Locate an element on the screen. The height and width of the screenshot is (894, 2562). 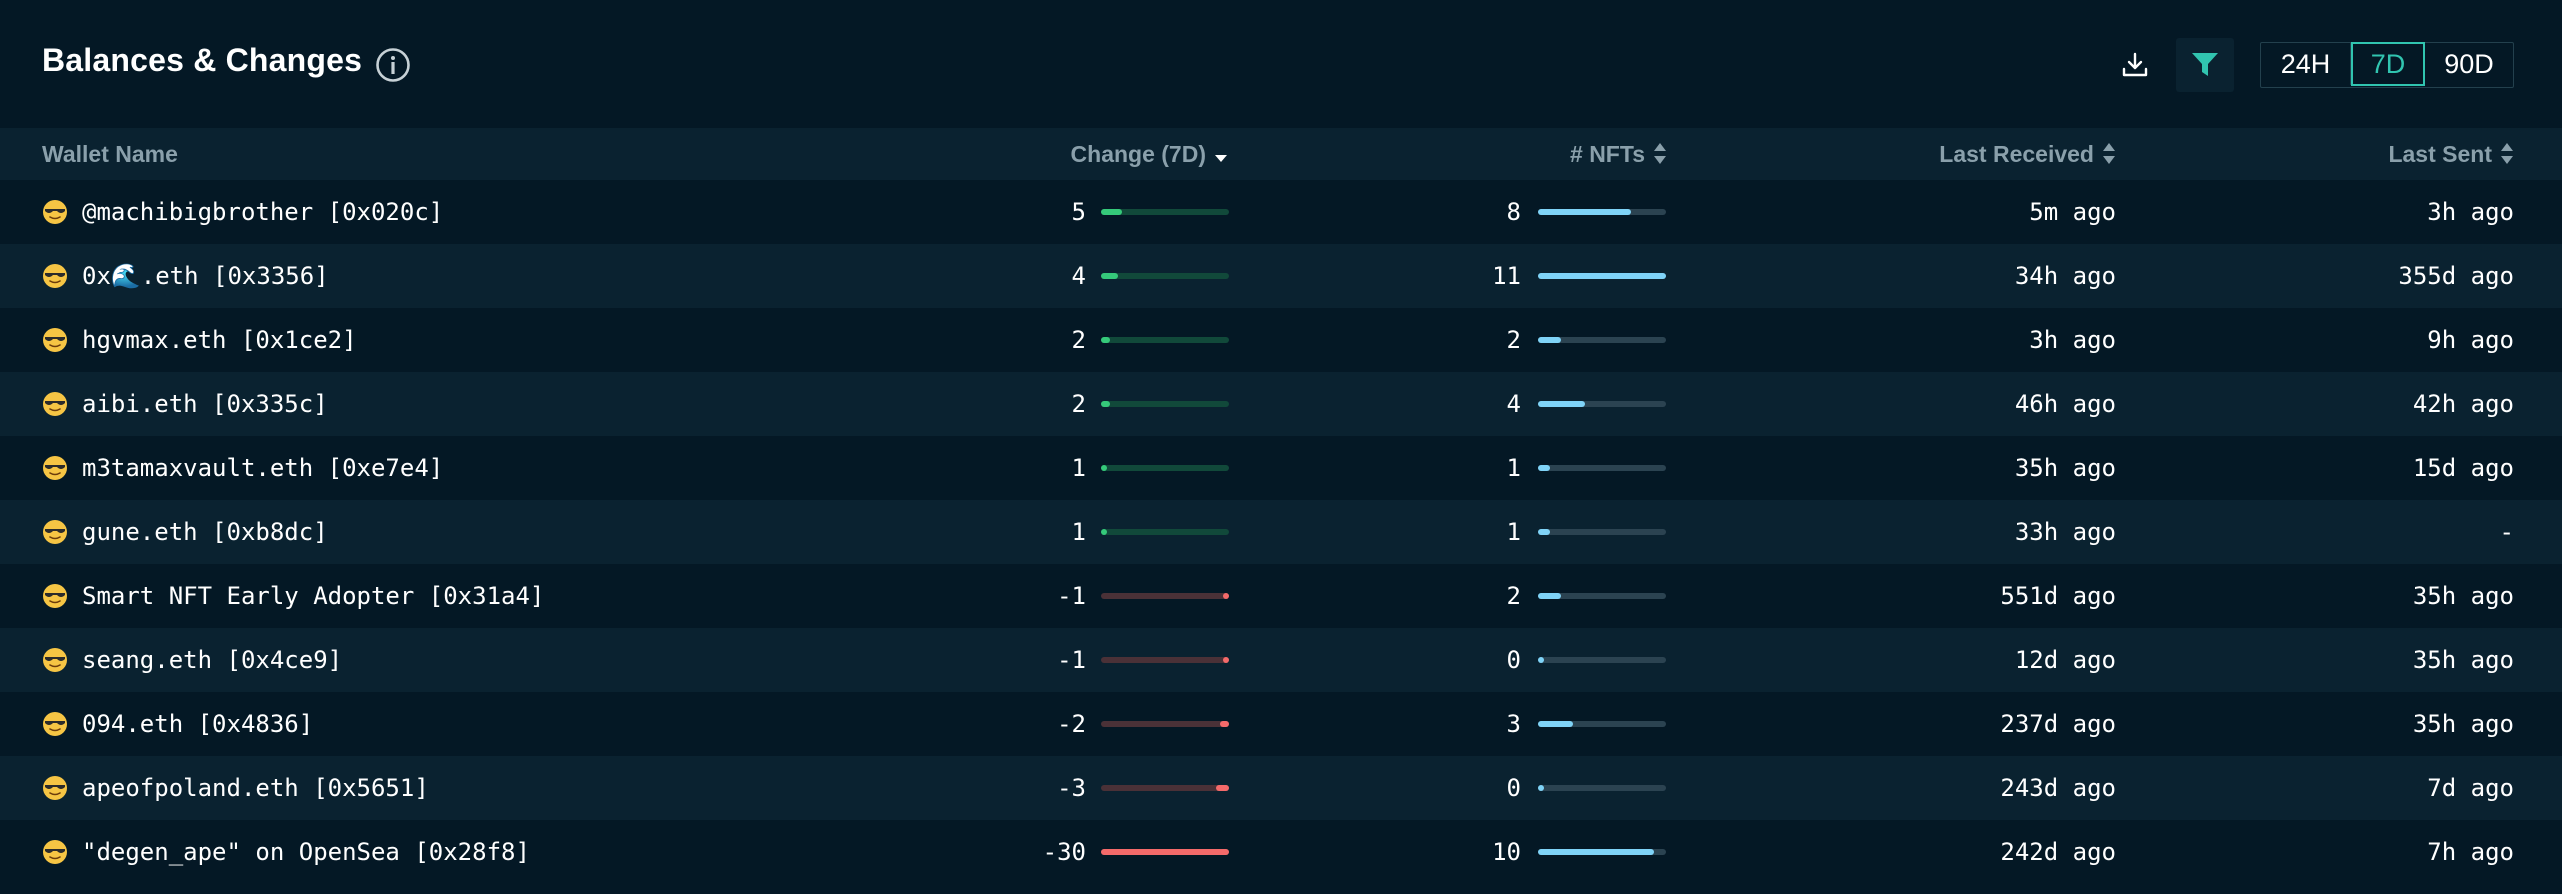
column-header-last-sent: Last Sent is located at coordinates (2451, 154).